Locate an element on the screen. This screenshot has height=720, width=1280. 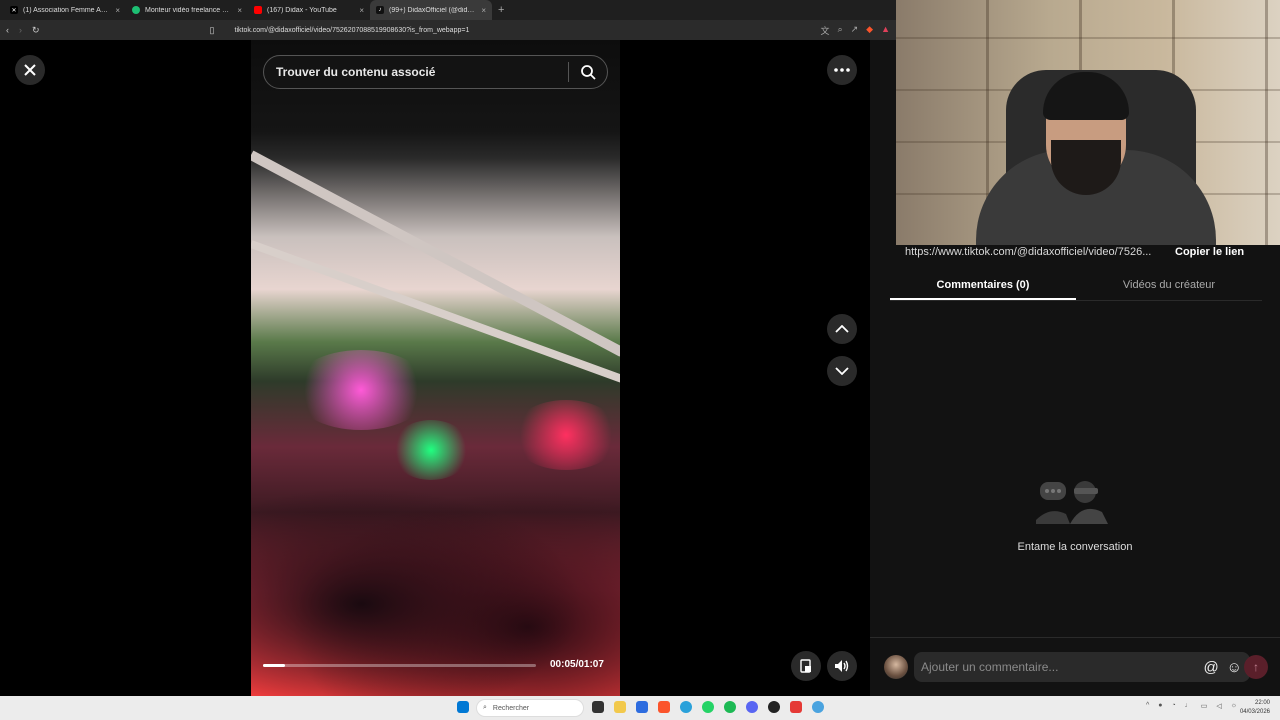
volume-icon: ◁ is located at coordinates (1218, 706).